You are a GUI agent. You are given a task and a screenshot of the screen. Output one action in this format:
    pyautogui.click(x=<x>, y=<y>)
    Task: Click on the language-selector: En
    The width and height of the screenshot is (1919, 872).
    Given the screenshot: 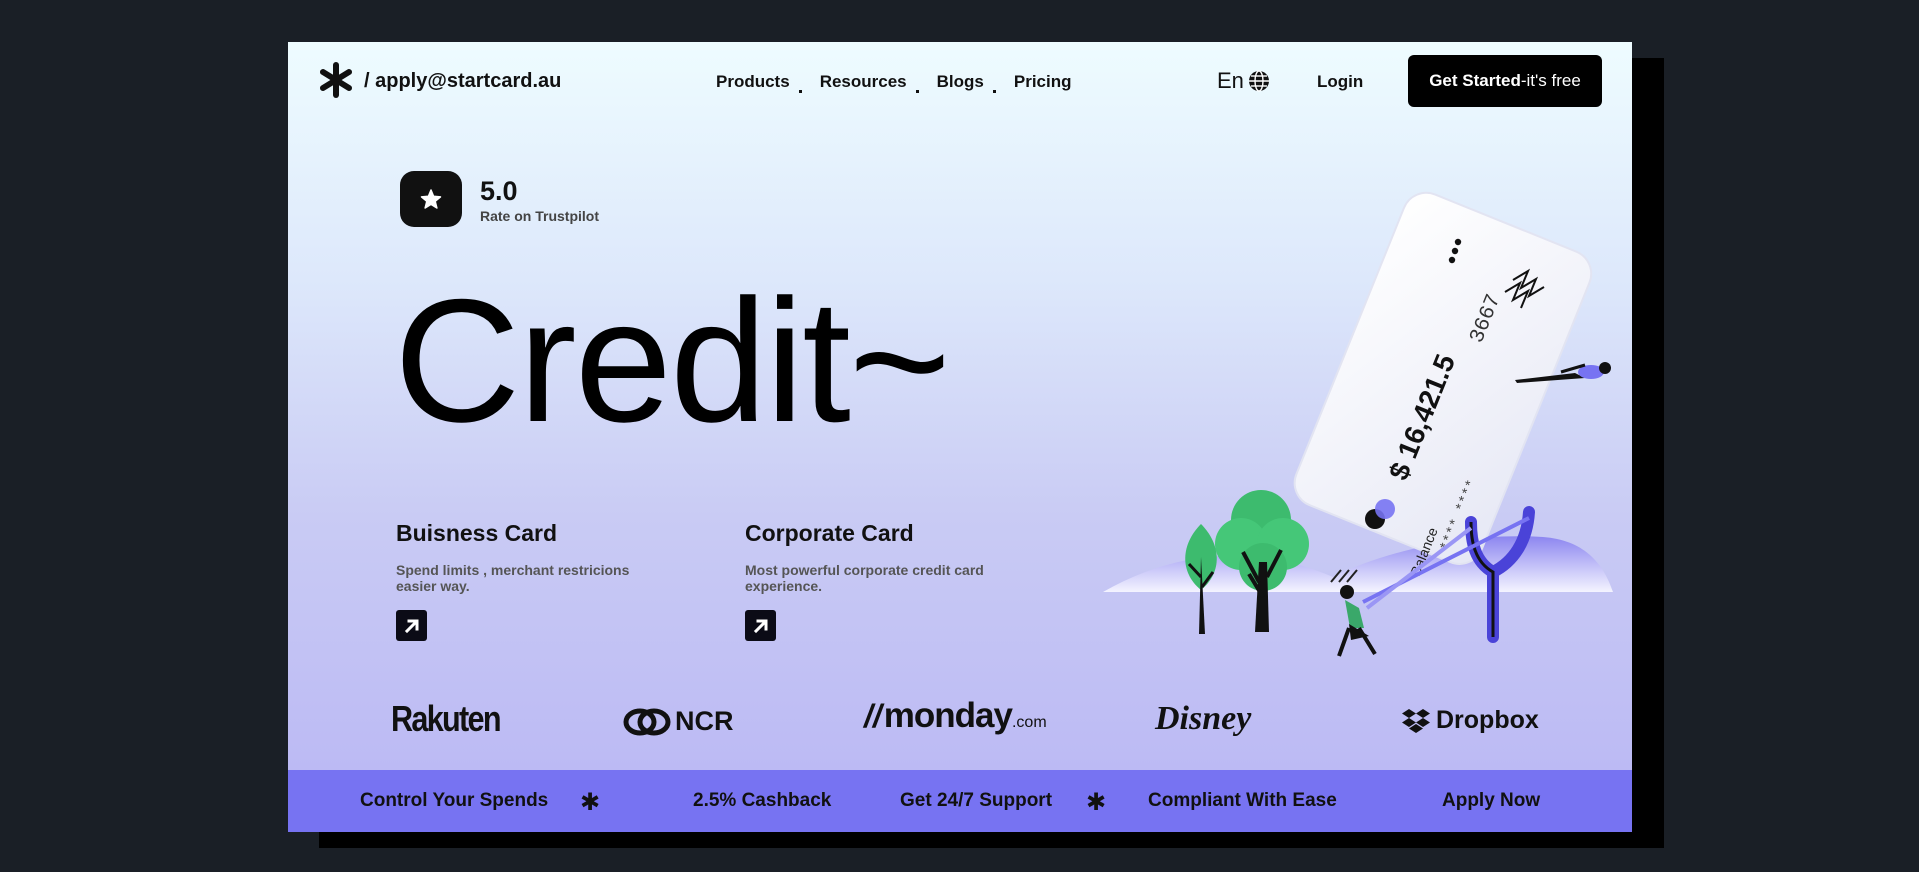 What is the action you would take?
    pyautogui.click(x=1243, y=81)
    